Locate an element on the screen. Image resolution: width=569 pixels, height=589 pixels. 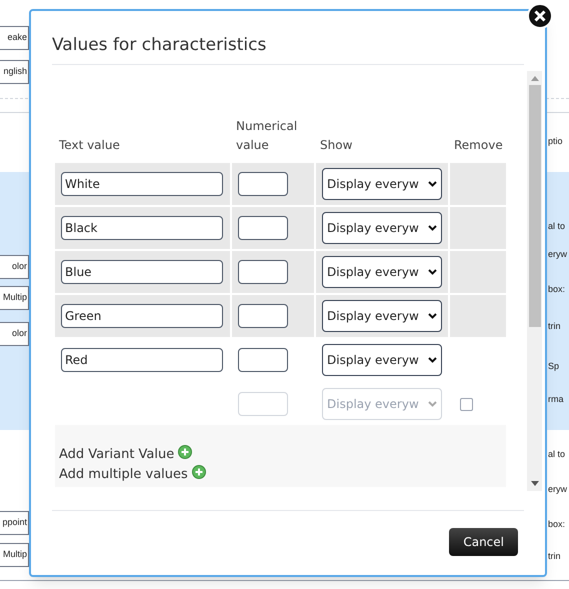
column-header: Text value is located at coordinates (89, 145).